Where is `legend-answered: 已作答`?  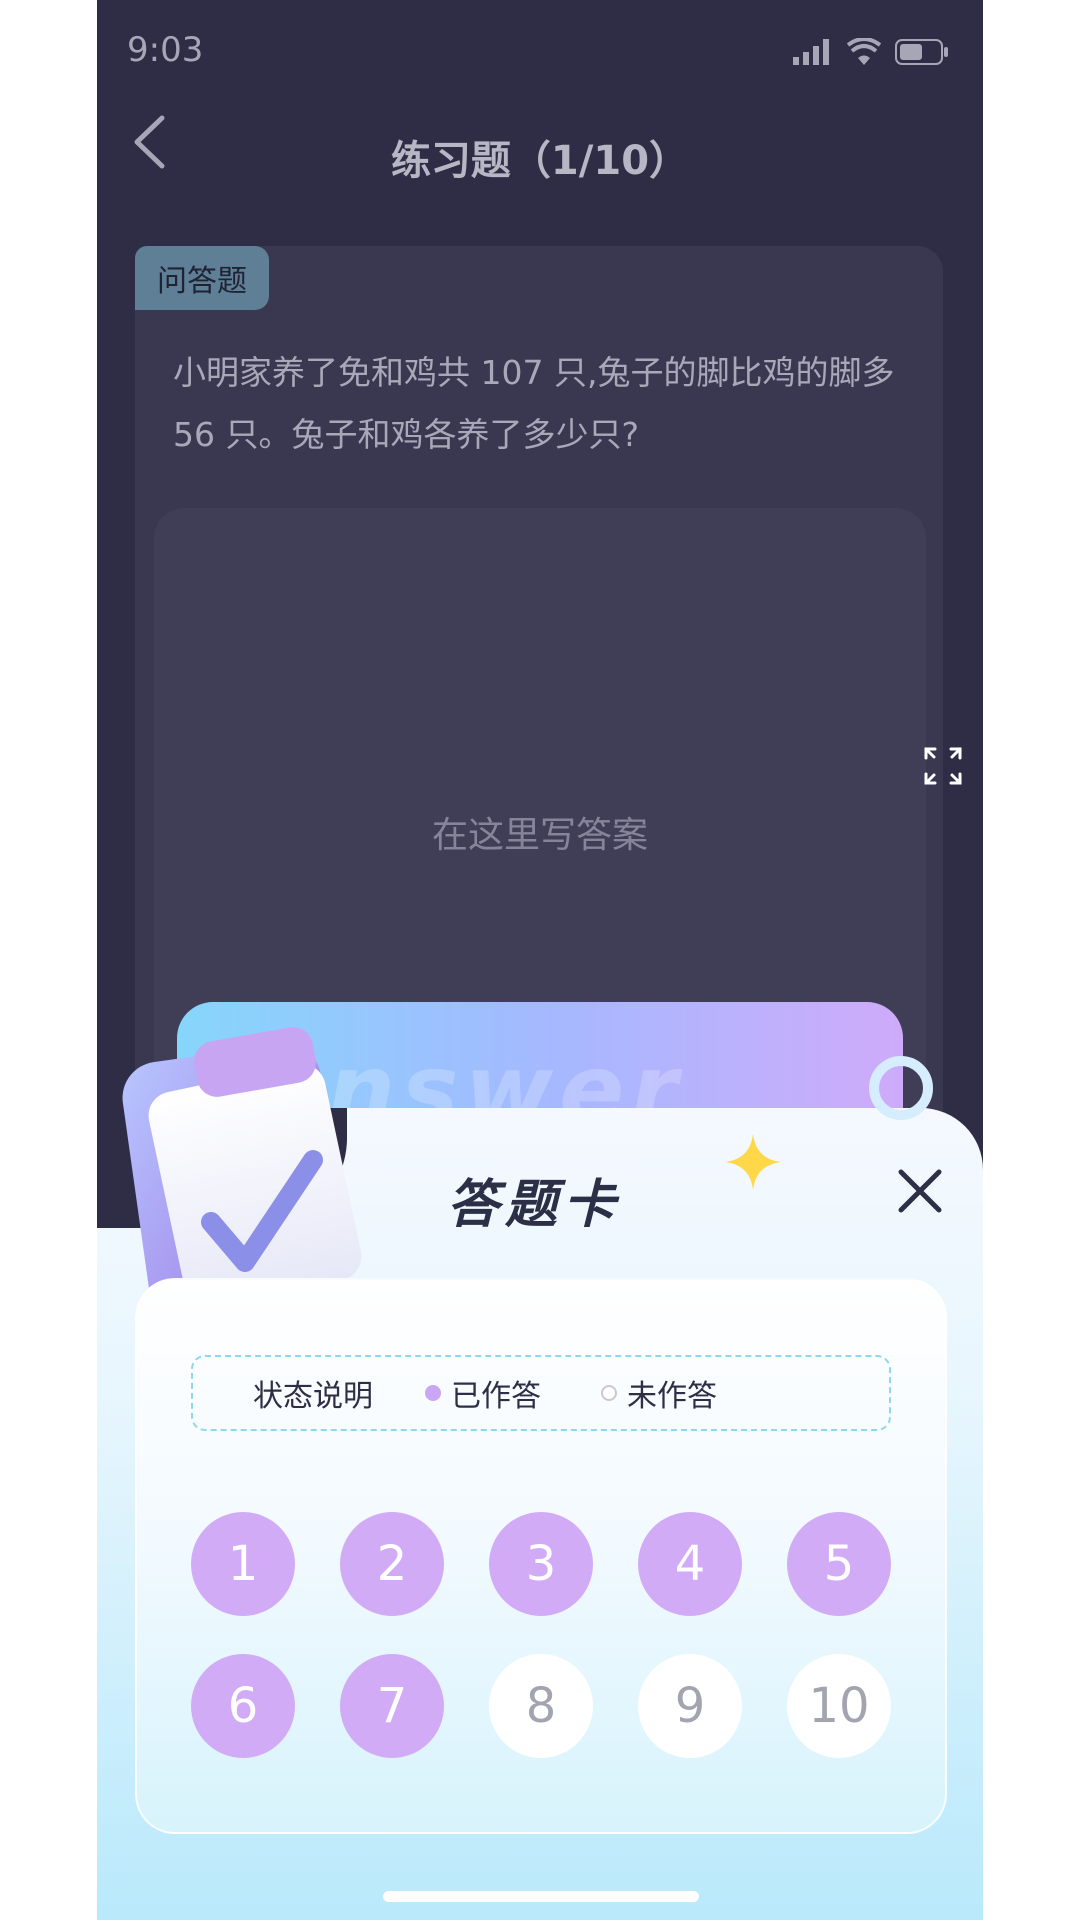
legend-answered: 已作答 is located at coordinates (496, 1396).